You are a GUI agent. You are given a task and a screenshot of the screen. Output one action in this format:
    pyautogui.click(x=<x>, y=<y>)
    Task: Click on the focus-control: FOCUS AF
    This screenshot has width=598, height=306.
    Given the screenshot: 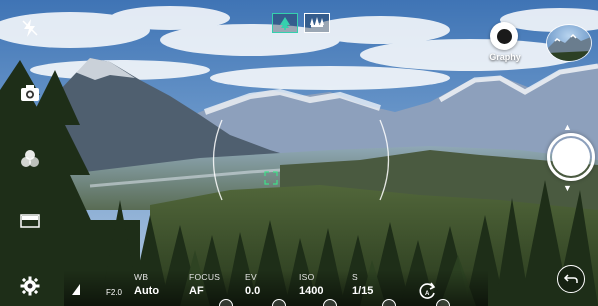 What is the action you would take?
    pyautogui.click(x=204, y=284)
    